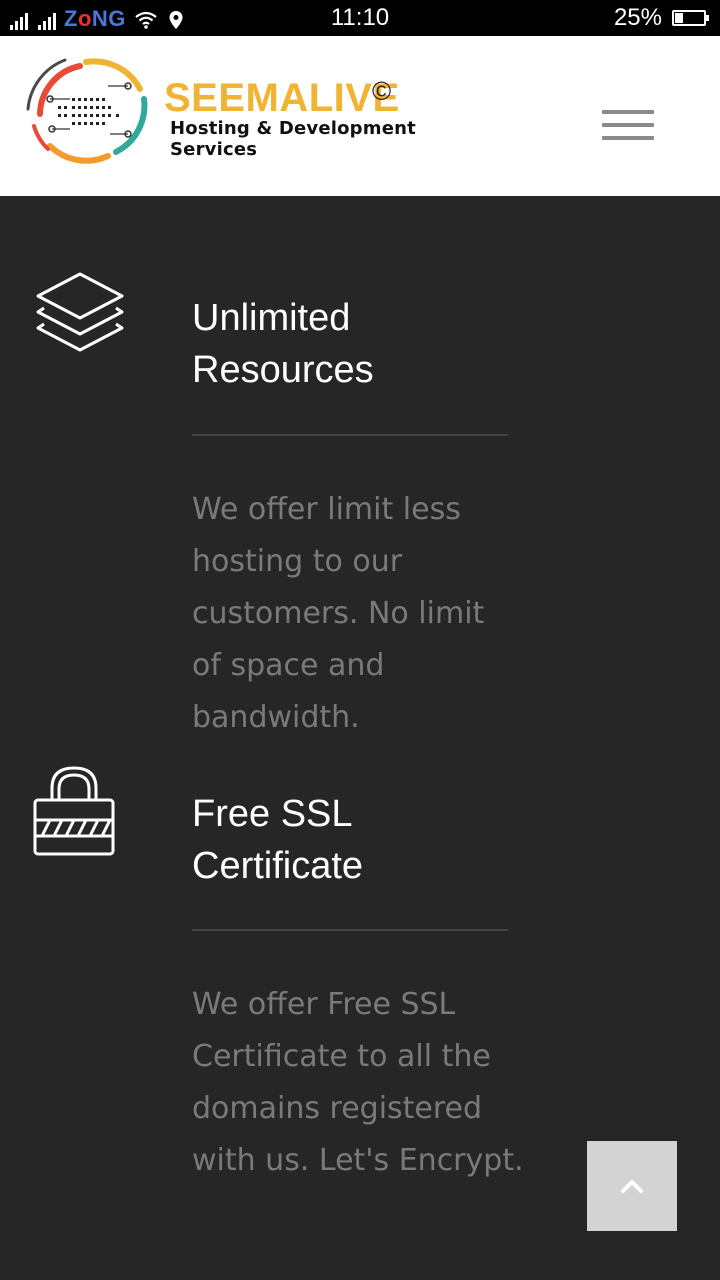 The image size is (720, 1280). I want to click on description-line: We offer Free SSL, so click(324, 1004).